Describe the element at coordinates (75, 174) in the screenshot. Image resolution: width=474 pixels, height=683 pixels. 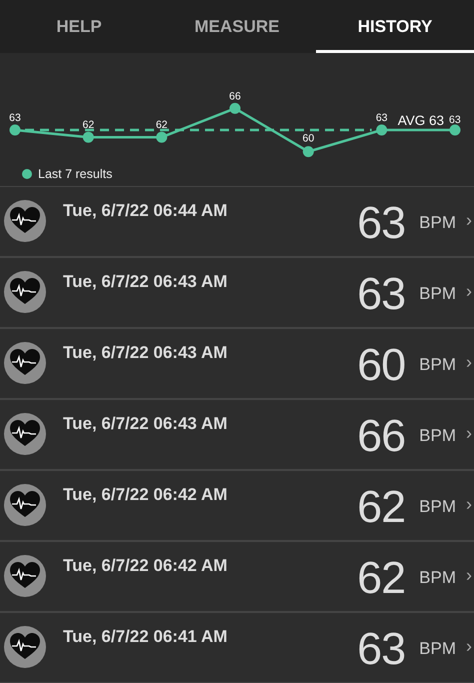
I see `legend-label: Last 7 results` at that location.